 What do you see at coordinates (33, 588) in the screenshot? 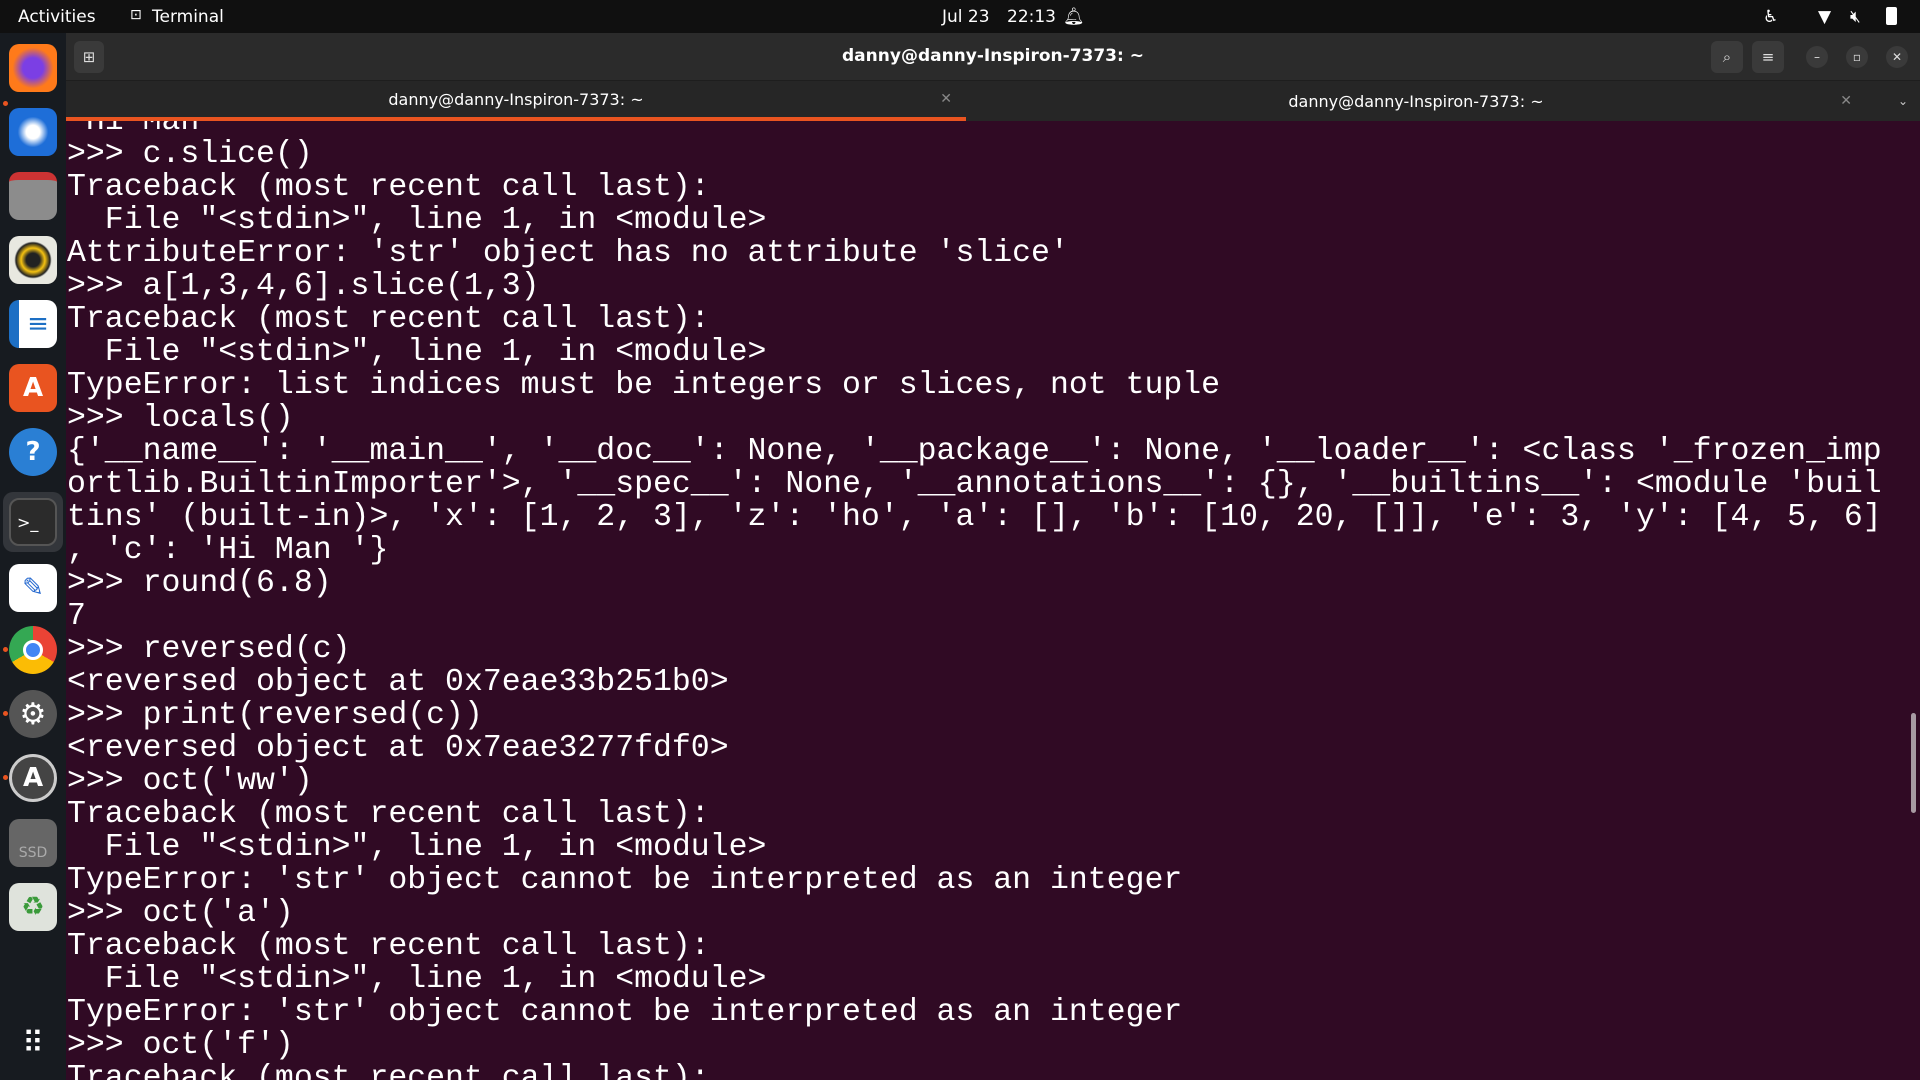
I see `text-editor-icon: ✎` at bounding box center [33, 588].